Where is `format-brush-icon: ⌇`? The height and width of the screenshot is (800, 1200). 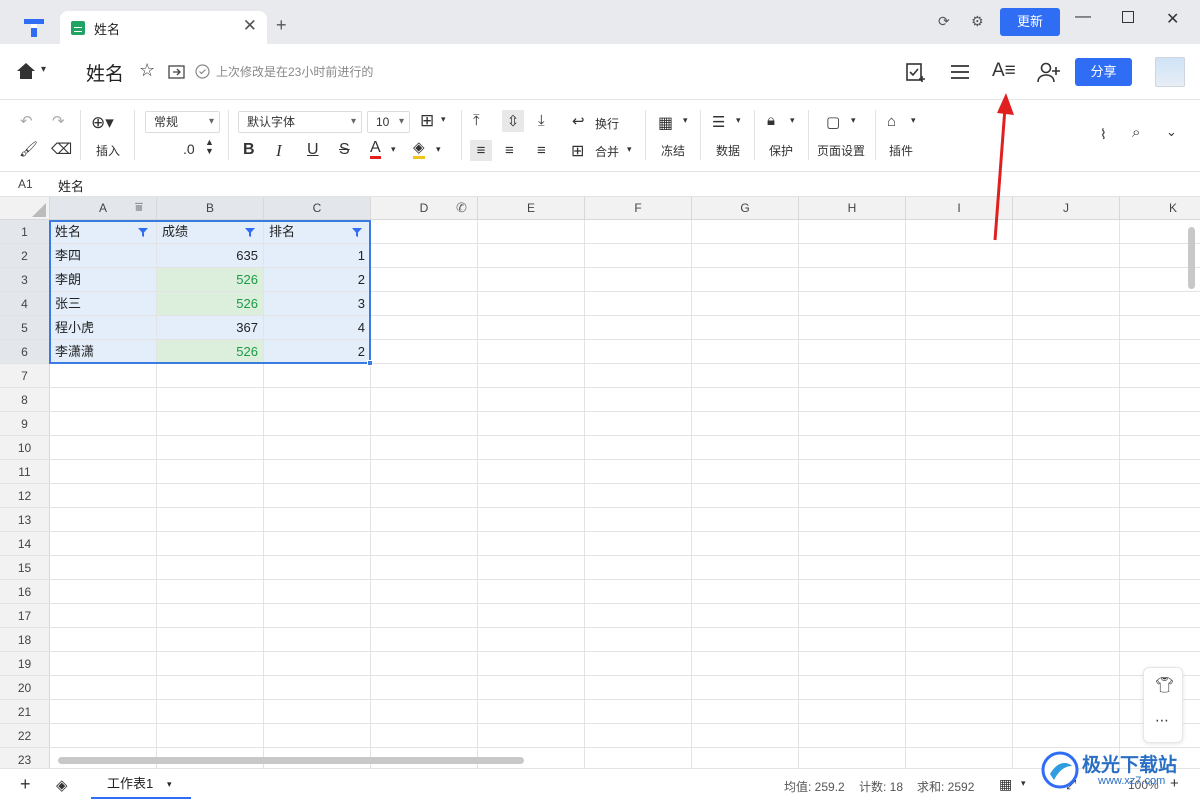
format-brush-icon: ⌇ is located at coordinates (1103, 134).